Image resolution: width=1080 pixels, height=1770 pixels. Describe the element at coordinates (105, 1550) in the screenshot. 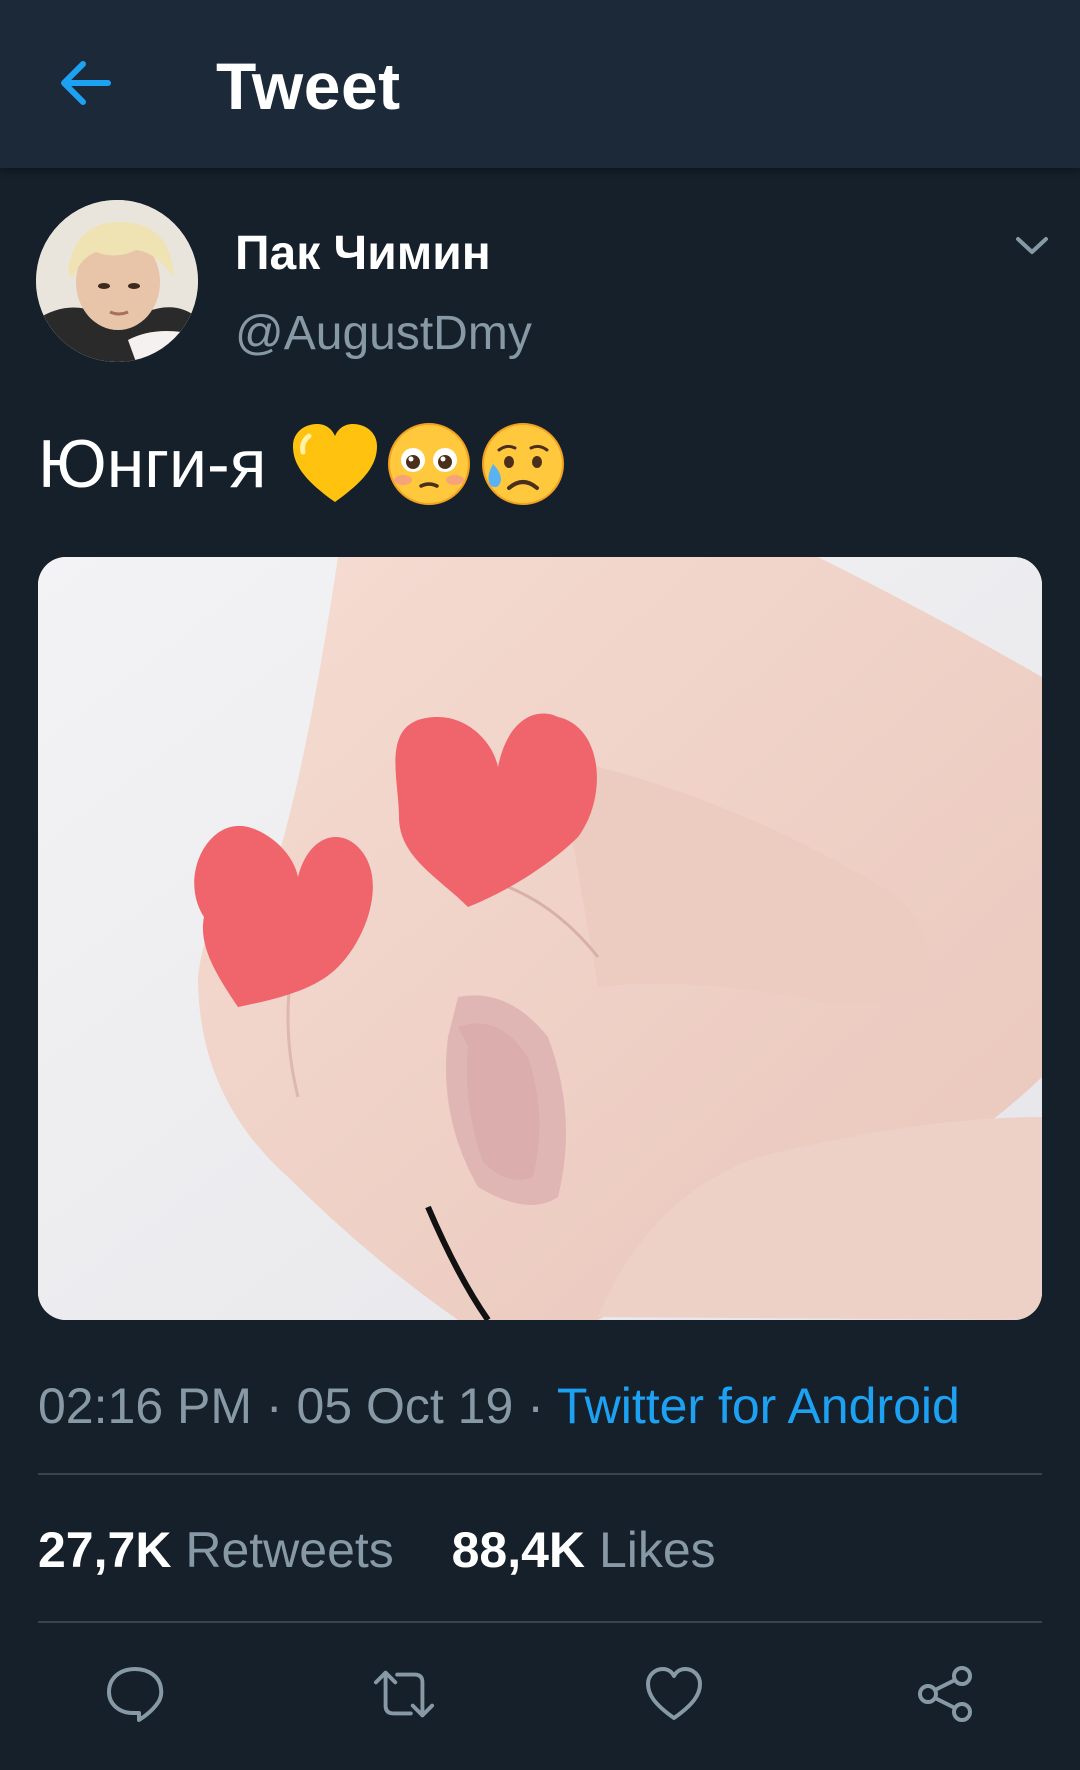

I see `retweets-count: 27,7K` at that location.